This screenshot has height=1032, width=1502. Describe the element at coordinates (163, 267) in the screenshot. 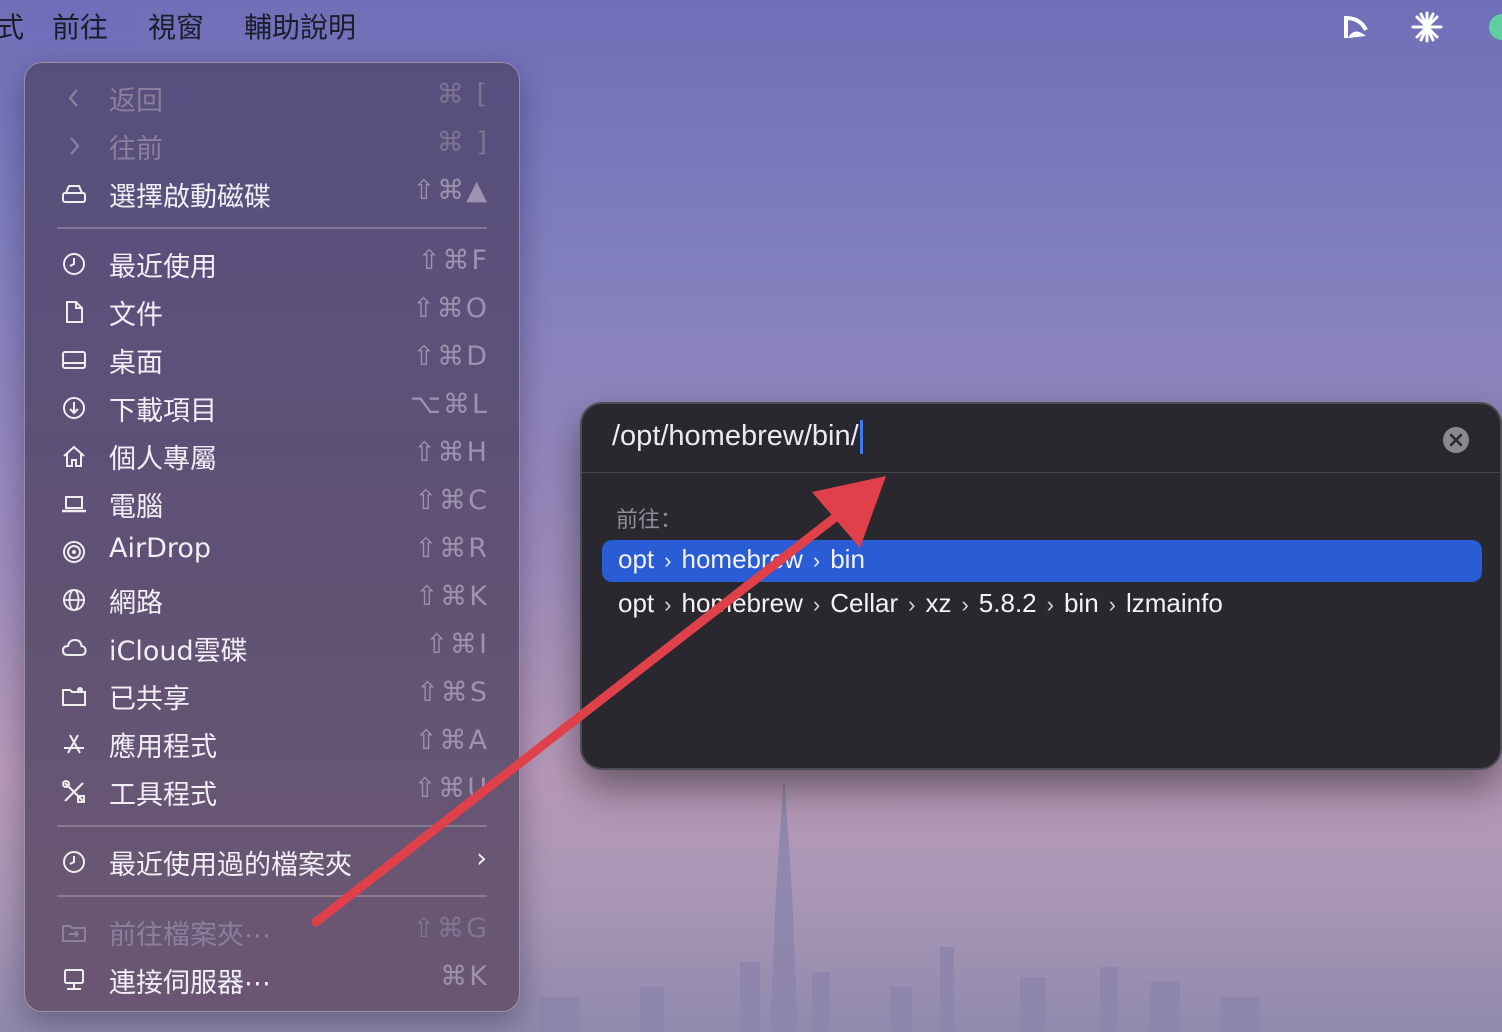

I see `menu-item-label: 最近使用` at that location.